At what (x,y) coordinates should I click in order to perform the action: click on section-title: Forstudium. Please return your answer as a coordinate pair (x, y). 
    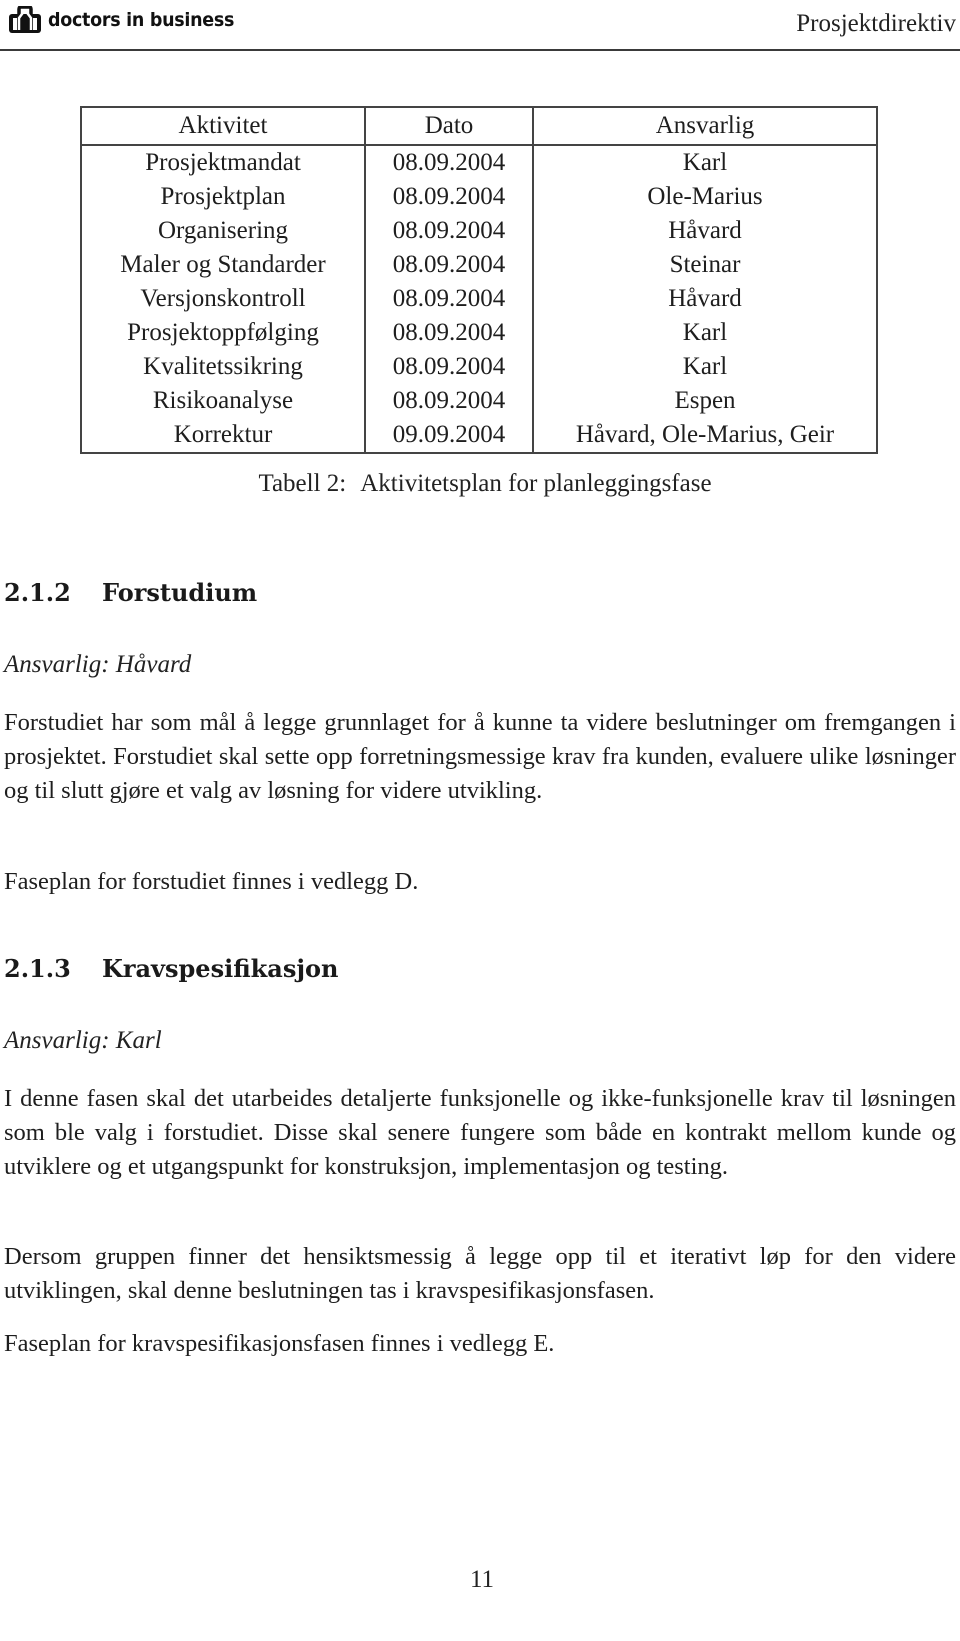
    Looking at the image, I should click on (180, 592).